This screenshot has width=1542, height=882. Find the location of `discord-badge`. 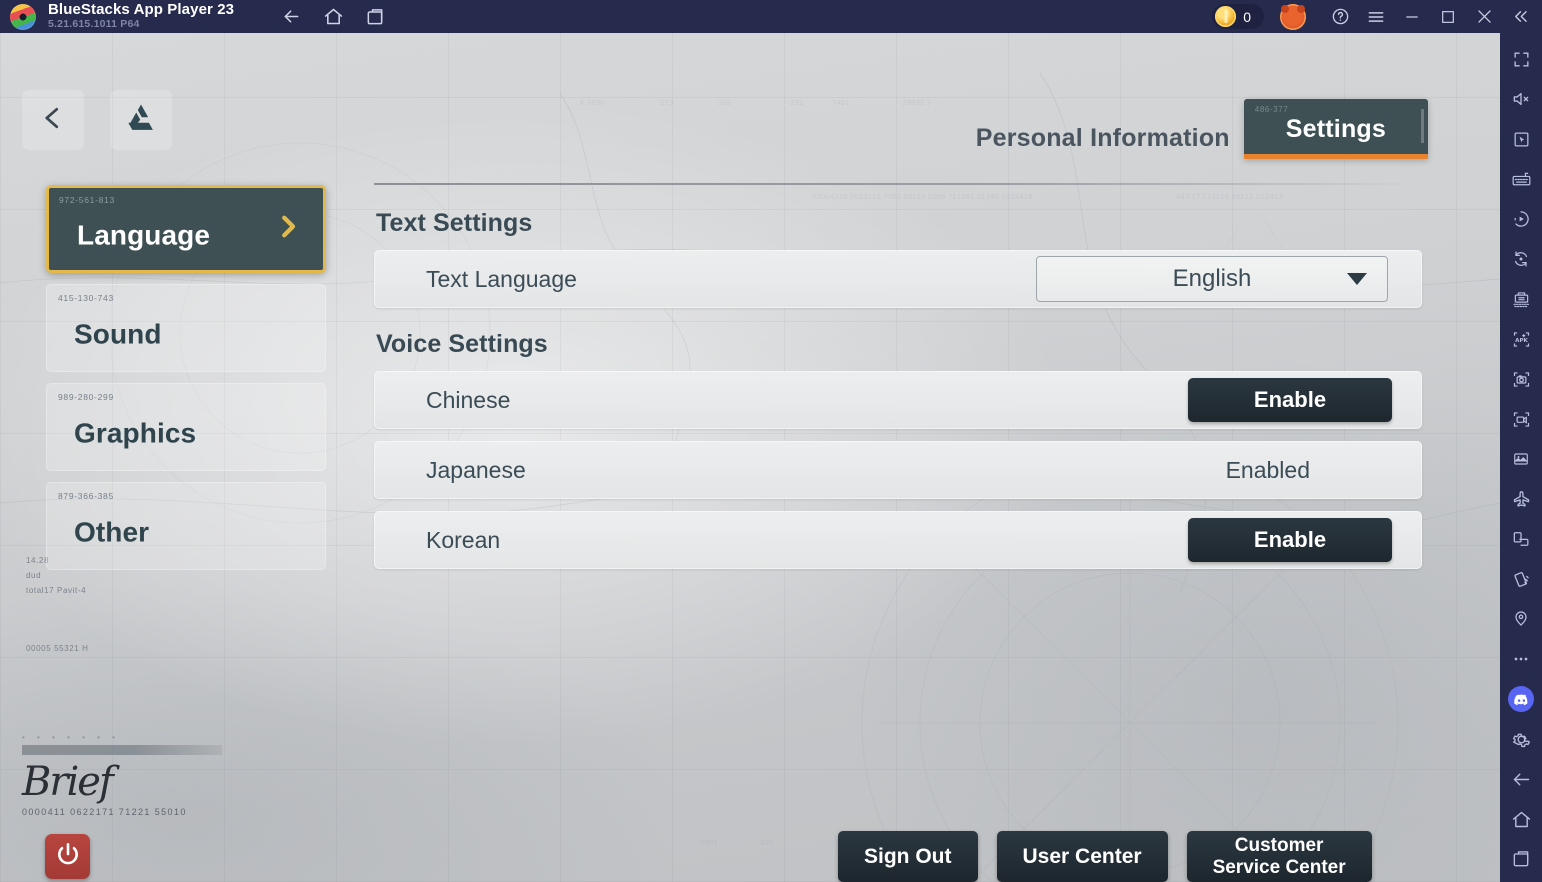

discord-badge is located at coordinates (1521, 699).